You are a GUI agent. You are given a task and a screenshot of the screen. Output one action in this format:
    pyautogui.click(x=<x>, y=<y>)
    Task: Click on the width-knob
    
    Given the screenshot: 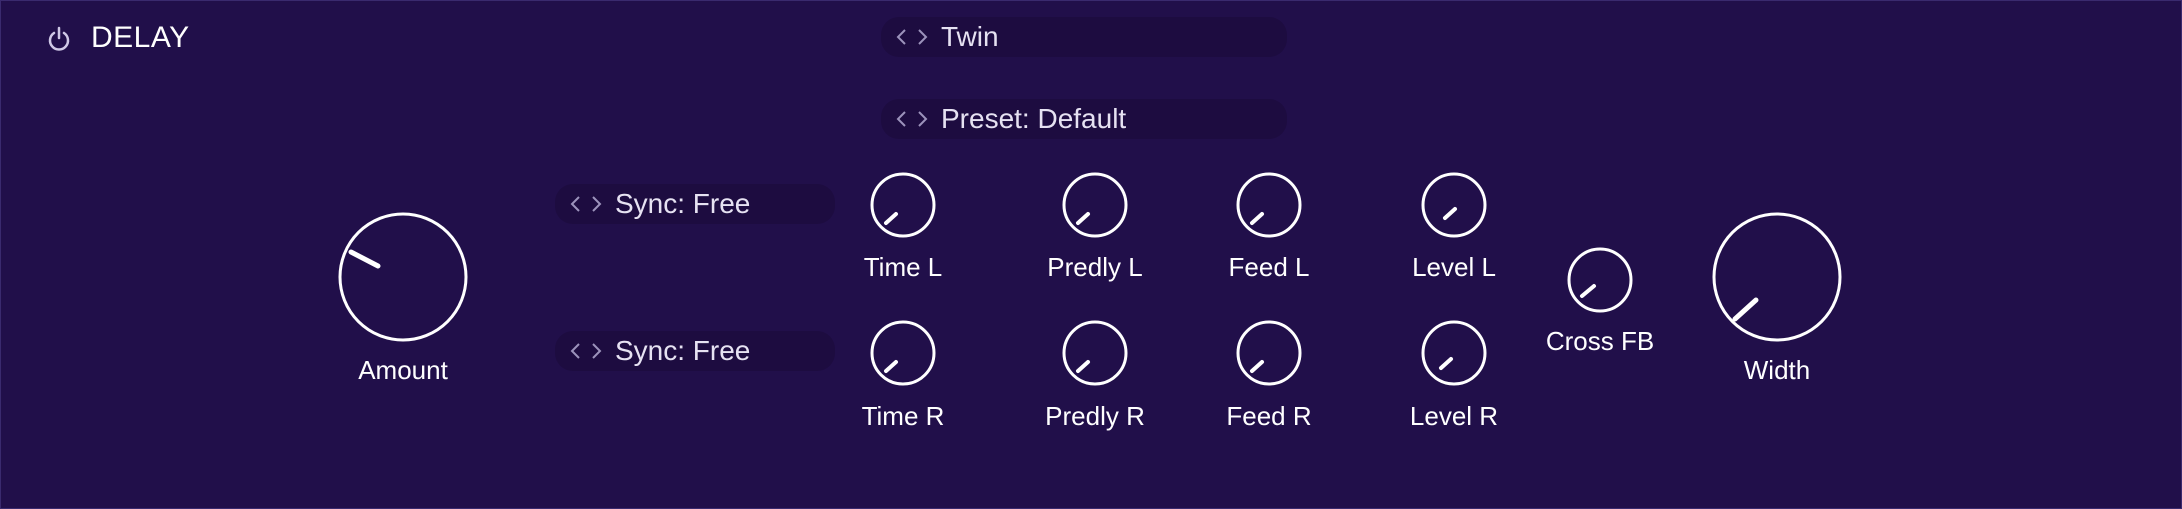 What is the action you would take?
    pyautogui.click(x=1777, y=277)
    